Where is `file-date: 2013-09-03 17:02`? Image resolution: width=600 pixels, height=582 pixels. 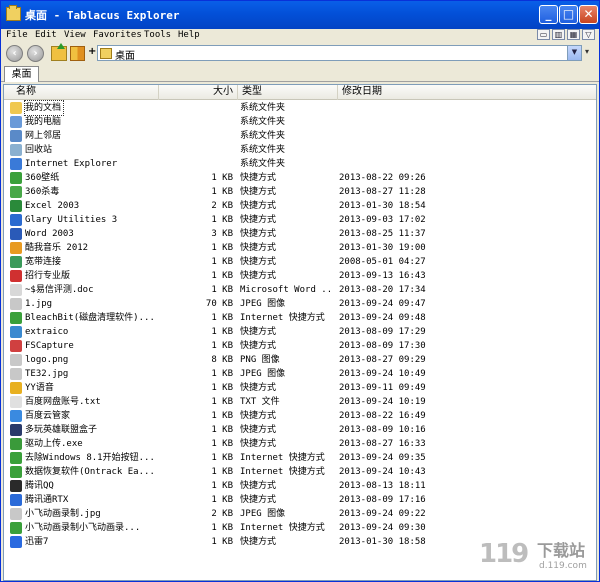 file-date: 2013-09-03 17:02 is located at coordinates (382, 220).